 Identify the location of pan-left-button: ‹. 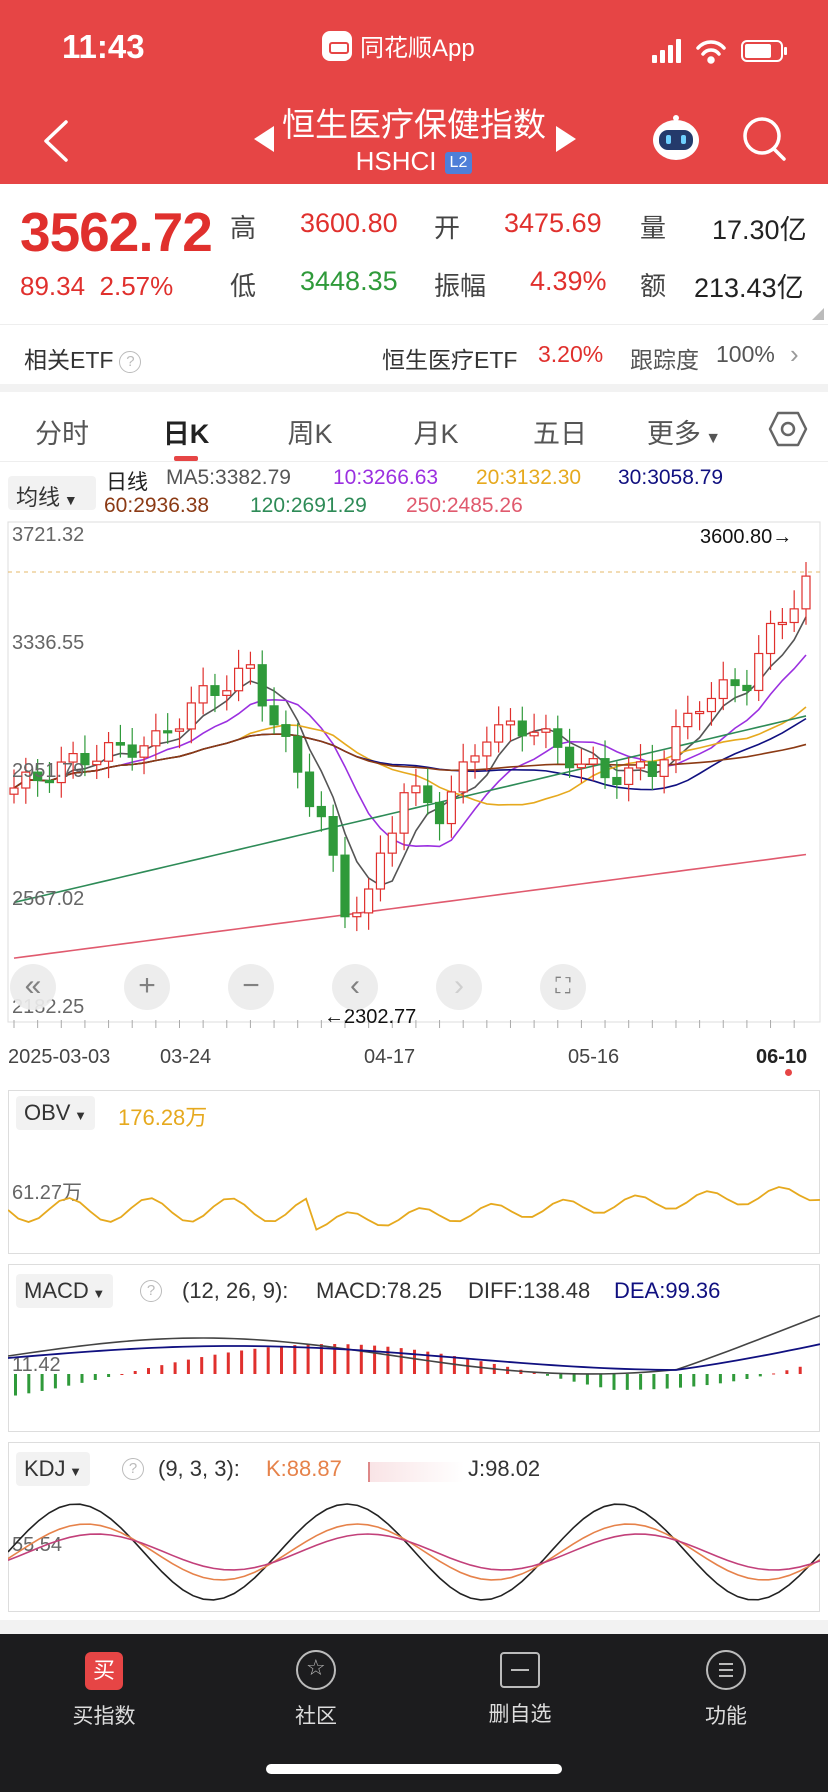
(355, 987).